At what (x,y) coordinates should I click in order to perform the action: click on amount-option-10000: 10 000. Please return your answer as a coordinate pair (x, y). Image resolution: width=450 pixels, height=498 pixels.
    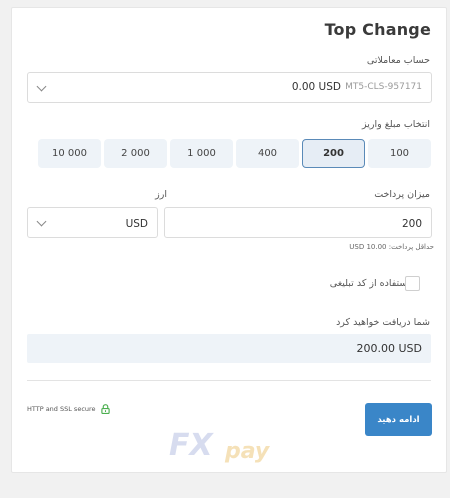
    Looking at the image, I should click on (69, 153).